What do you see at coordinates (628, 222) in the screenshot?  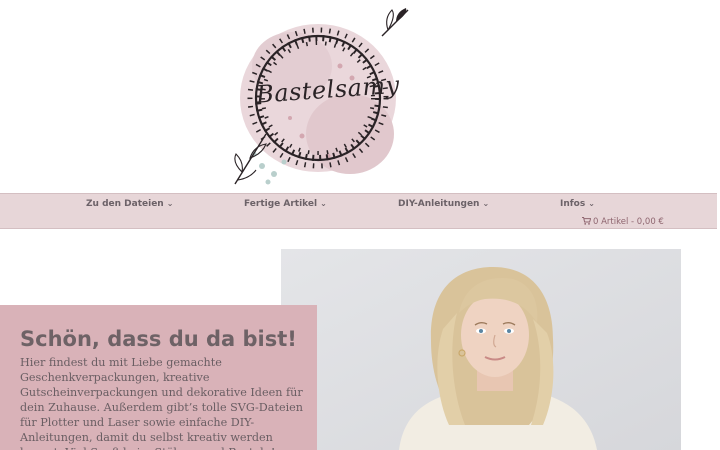 I see `cart-summary: 0 Artikel - 0,00 €` at bounding box center [628, 222].